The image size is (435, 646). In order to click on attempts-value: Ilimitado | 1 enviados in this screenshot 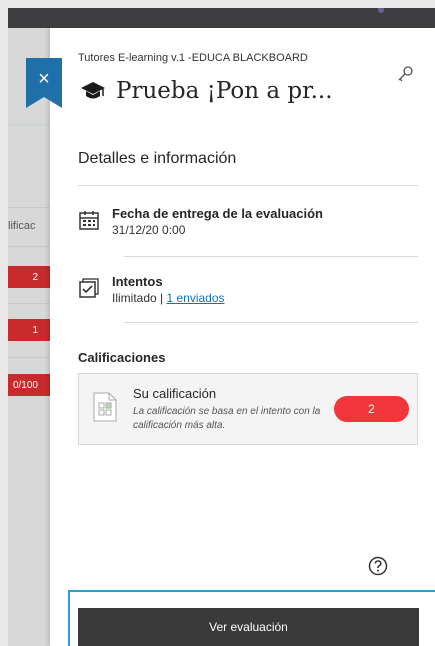, I will do `click(168, 298)`.